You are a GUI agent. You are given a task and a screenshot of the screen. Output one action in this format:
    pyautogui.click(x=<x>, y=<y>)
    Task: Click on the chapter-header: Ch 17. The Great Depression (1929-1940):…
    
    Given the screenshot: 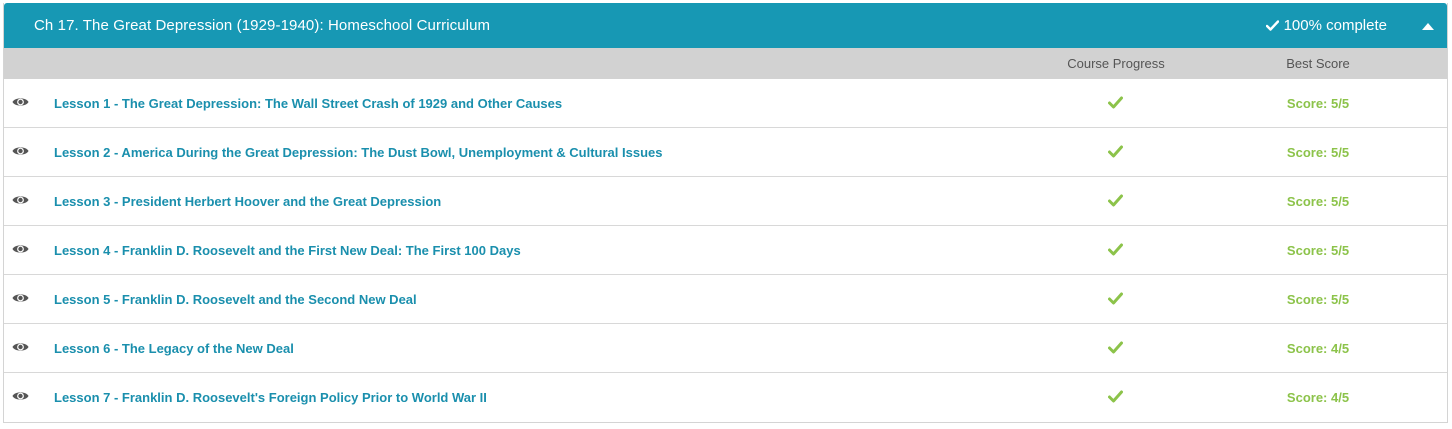 What is the action you would take?
    pyautogui.click(x=725, y=25)
    